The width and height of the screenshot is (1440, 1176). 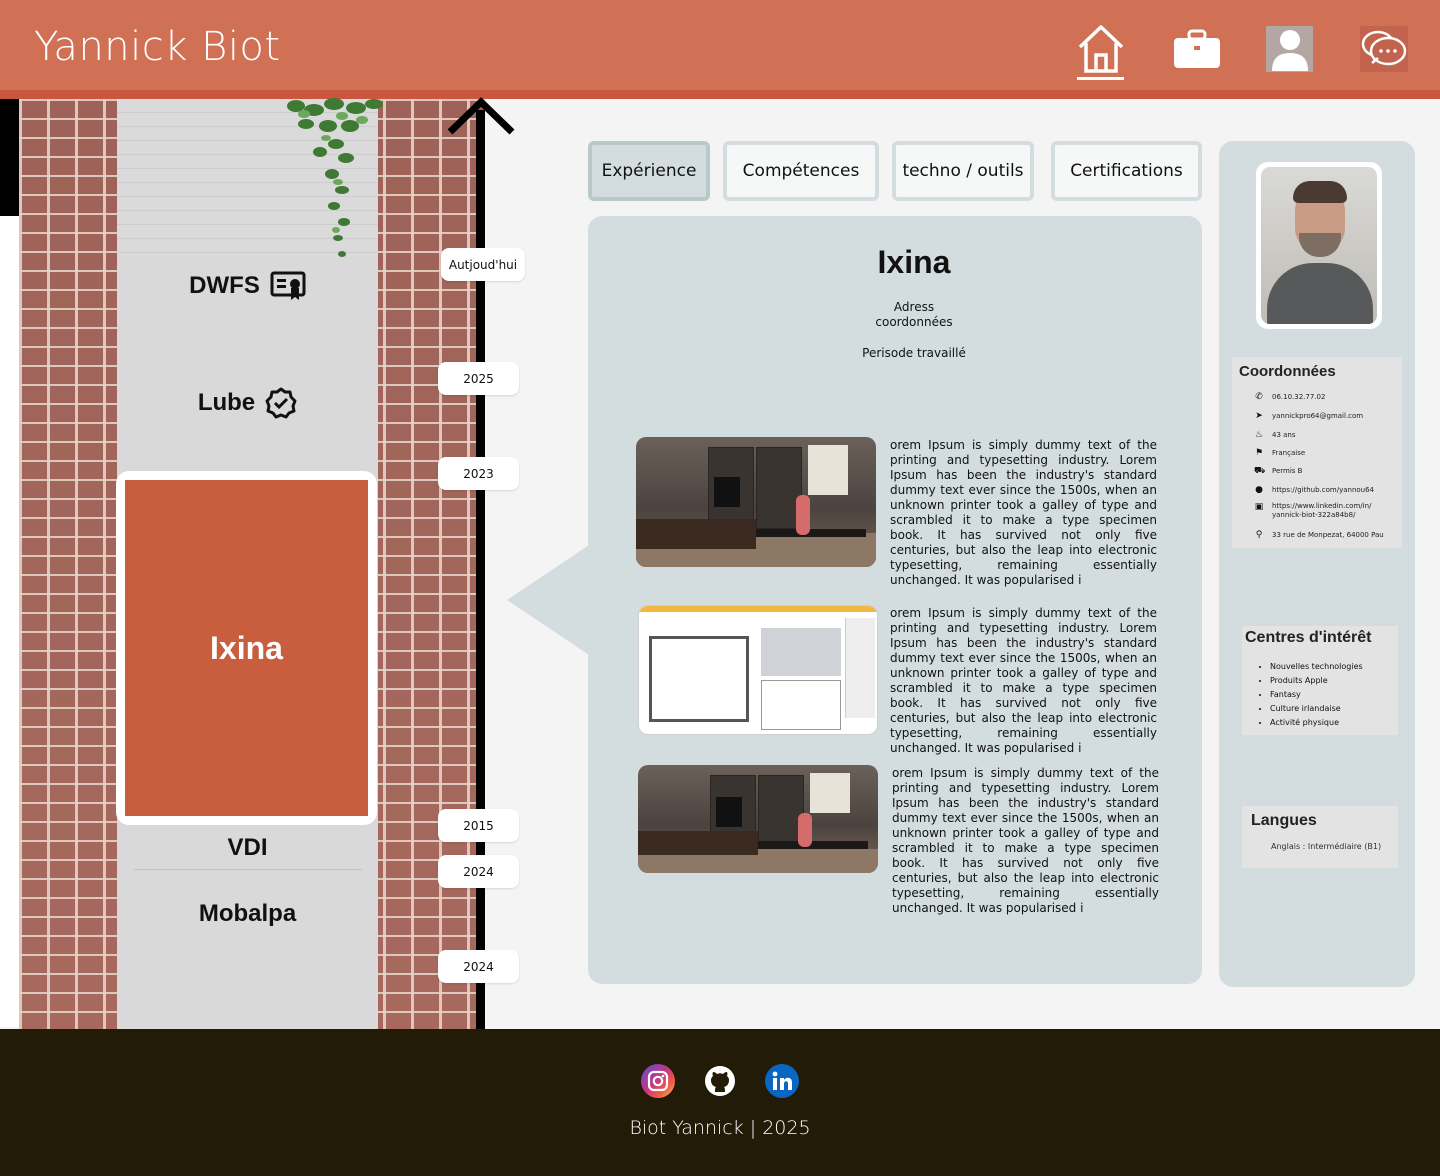 I want to click on verified-badge-icon, so click(x=281, y=403).